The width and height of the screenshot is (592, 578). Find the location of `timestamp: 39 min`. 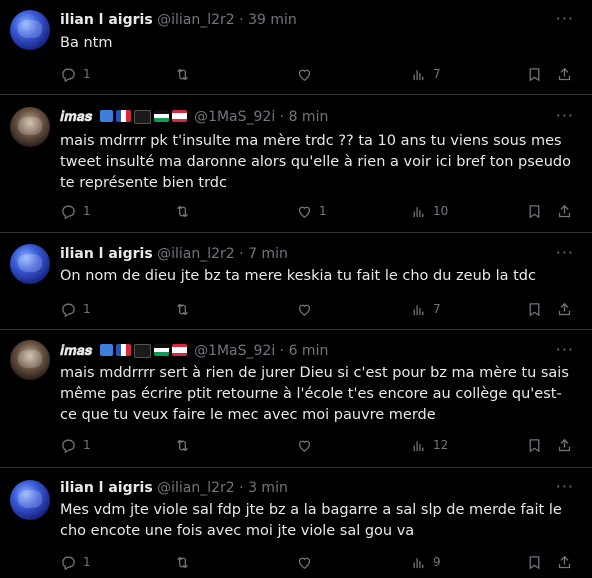

timestamp: 39 min is located at coordinates (272, 20).